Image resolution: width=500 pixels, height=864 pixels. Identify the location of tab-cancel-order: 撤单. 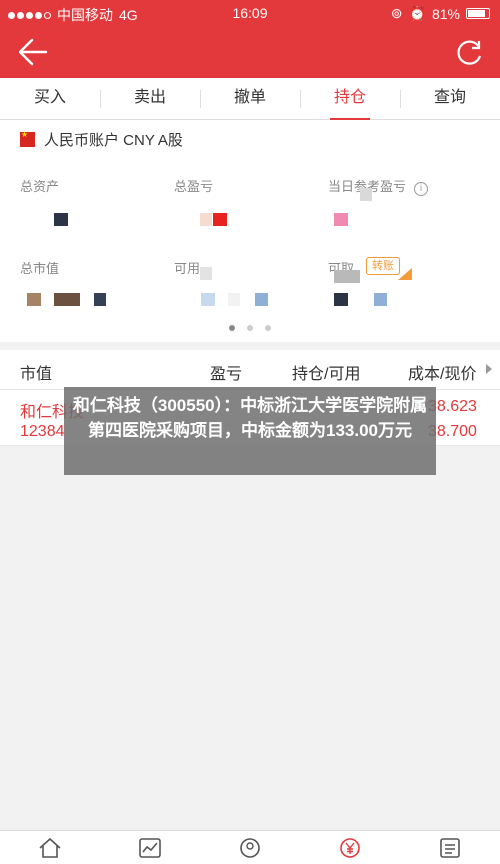
(250, 98).